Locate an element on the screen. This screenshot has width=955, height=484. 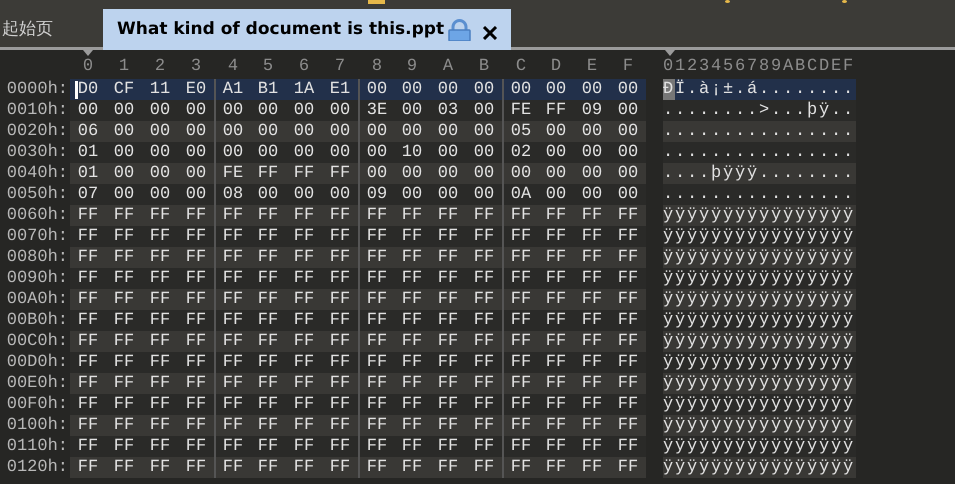
hex-byte: 02 is located at coordinates (521, 152).